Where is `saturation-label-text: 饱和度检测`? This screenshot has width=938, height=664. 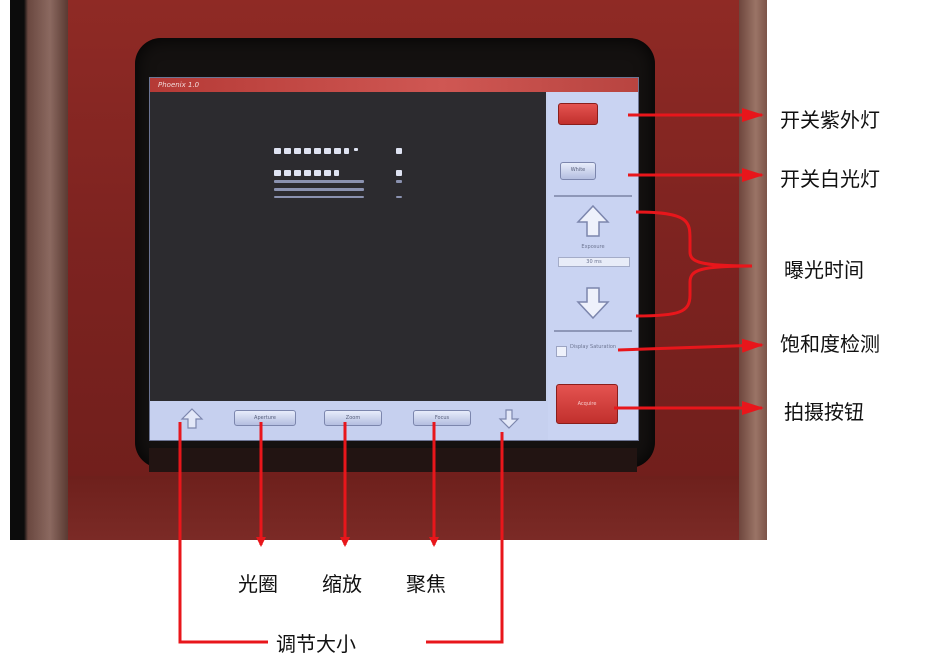
saturation-label-text: 饱和度检测 is located at coordinates (830, 344).